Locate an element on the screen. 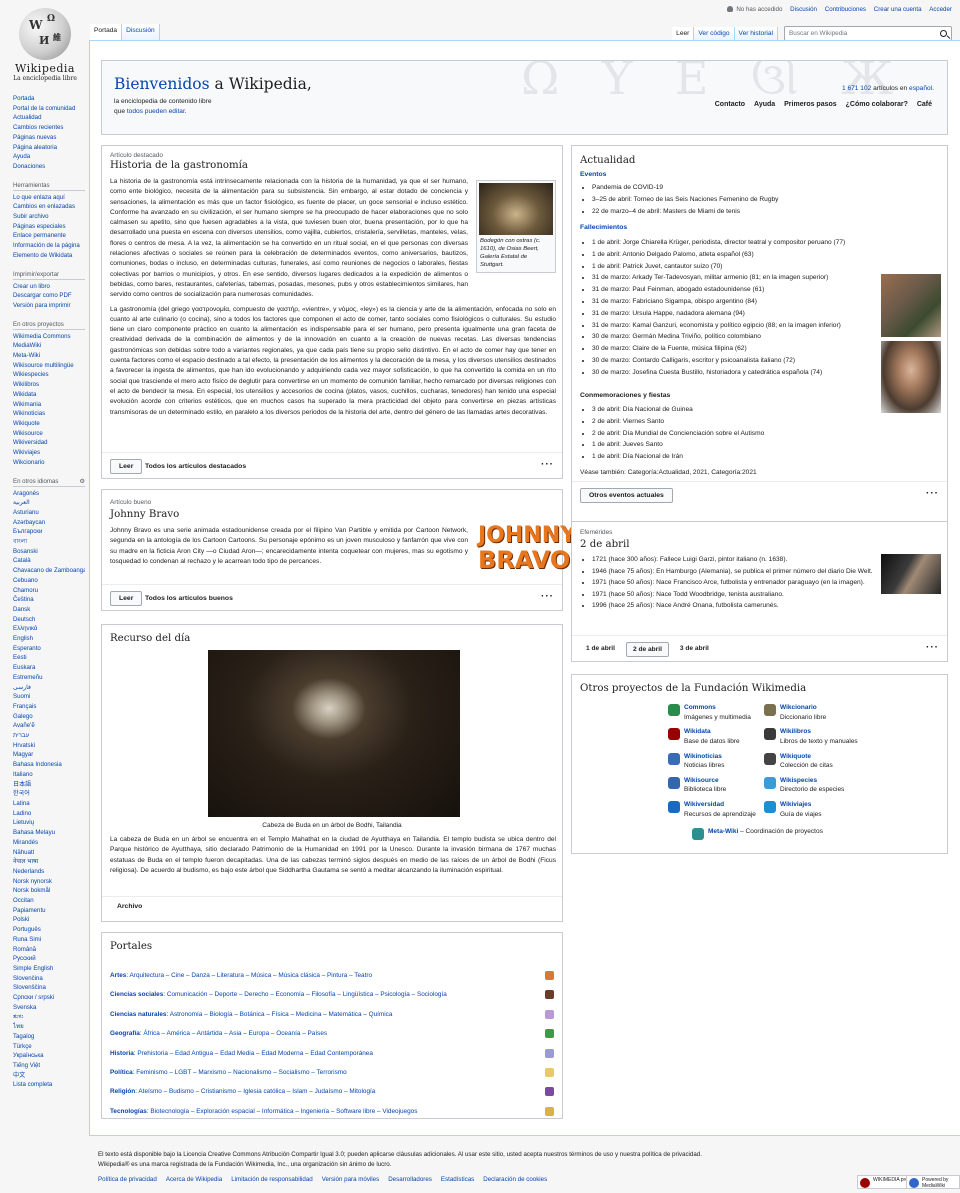 The image size is (960, 1193). sidebar-item-romana: Română is located at coordinates (49, 950).